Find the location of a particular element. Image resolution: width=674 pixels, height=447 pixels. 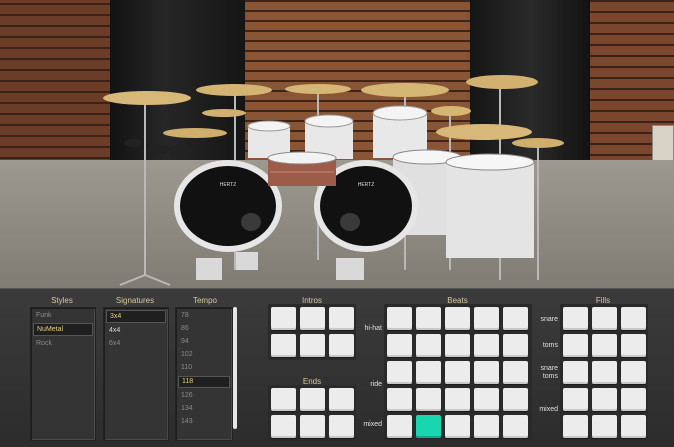

style-item-numetal: NuMetal is located at coordinates (63, 329).